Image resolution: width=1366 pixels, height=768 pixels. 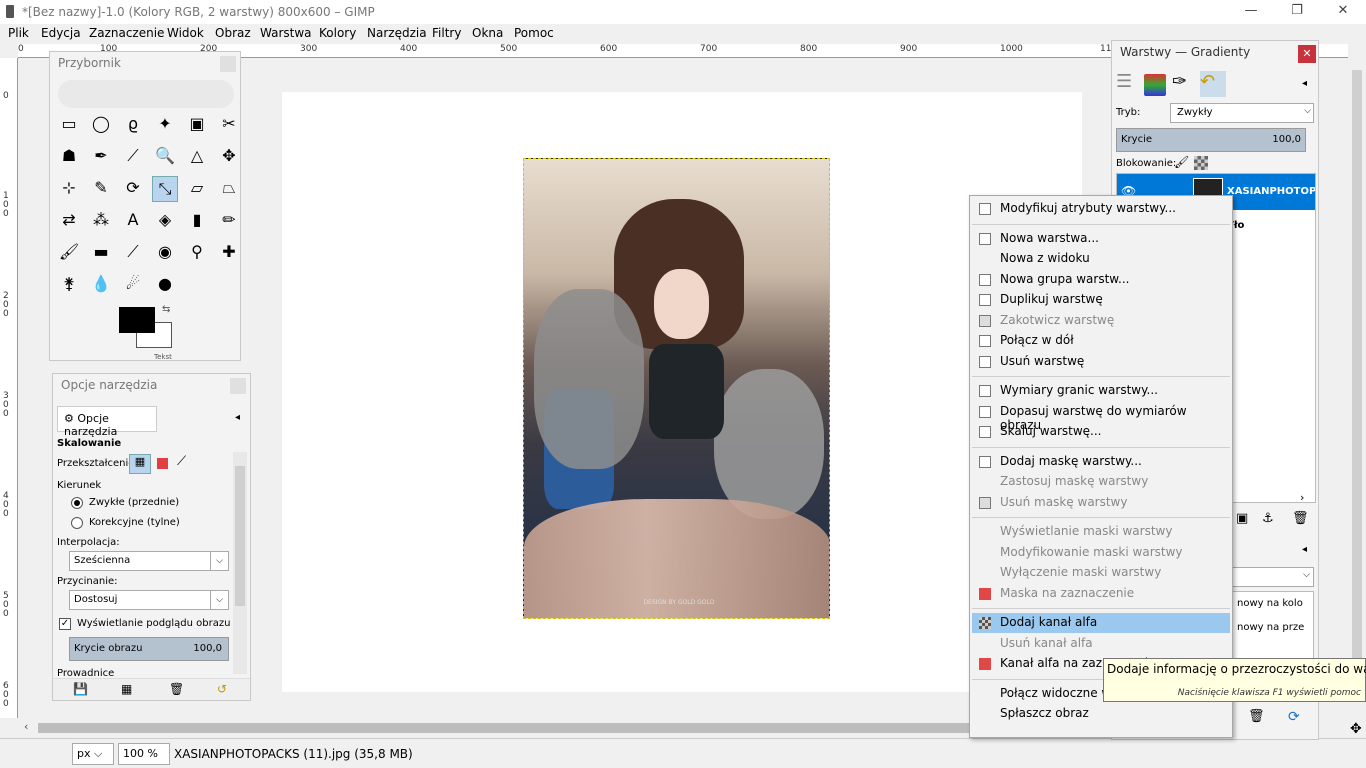 I want to click on menu-item: Wyświetlanie maski warstwy, so click(x=1101, y=532).